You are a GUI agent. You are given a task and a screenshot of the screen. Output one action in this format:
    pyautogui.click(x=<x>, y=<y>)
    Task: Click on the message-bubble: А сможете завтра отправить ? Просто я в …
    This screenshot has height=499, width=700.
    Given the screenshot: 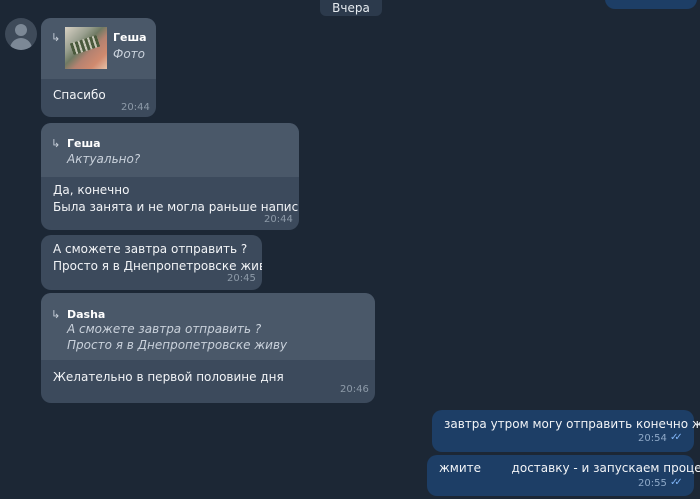 What is the action you would take?
    pyautogui.click(x=151, y=262)
    